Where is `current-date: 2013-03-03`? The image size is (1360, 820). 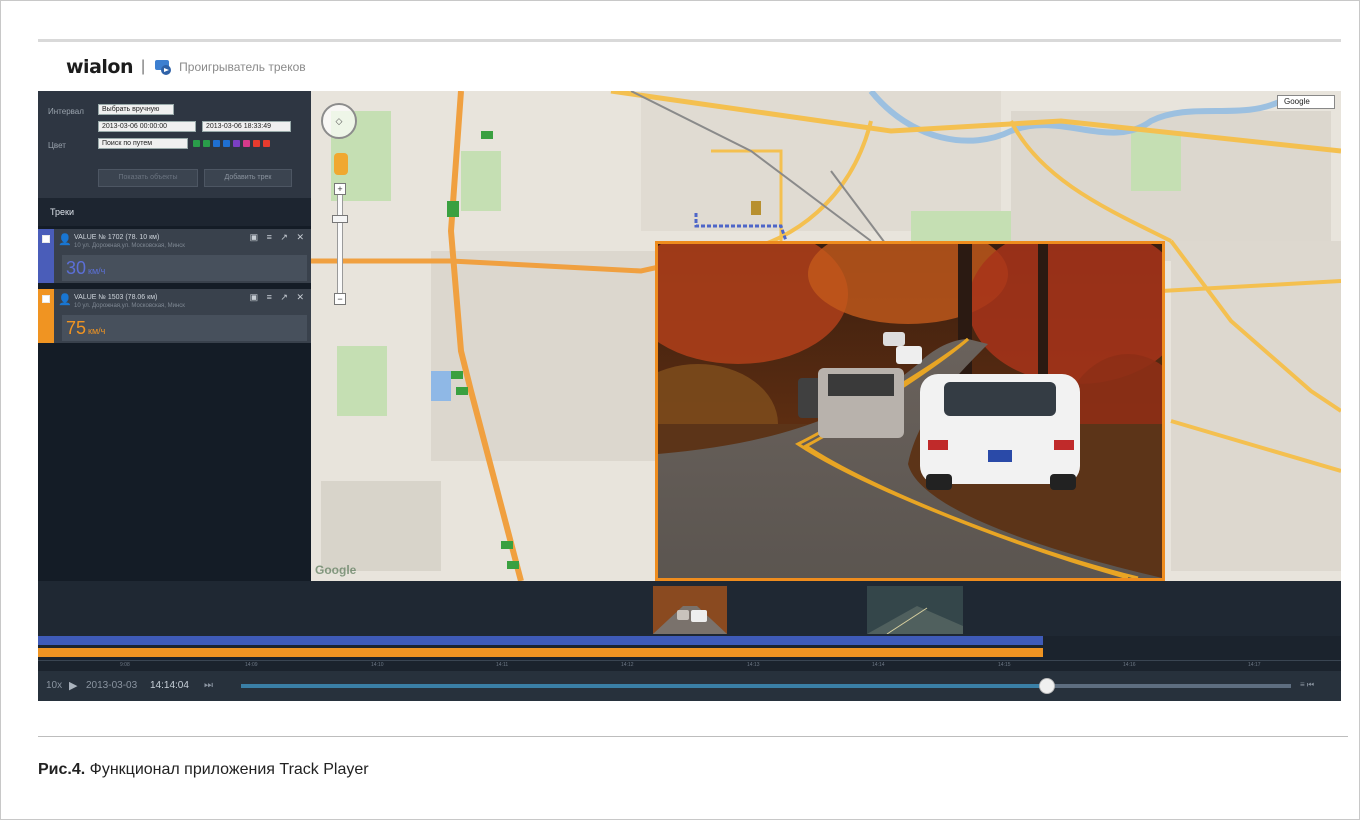
current-date: 2013-03-03 is located at coordinates (112, 685).